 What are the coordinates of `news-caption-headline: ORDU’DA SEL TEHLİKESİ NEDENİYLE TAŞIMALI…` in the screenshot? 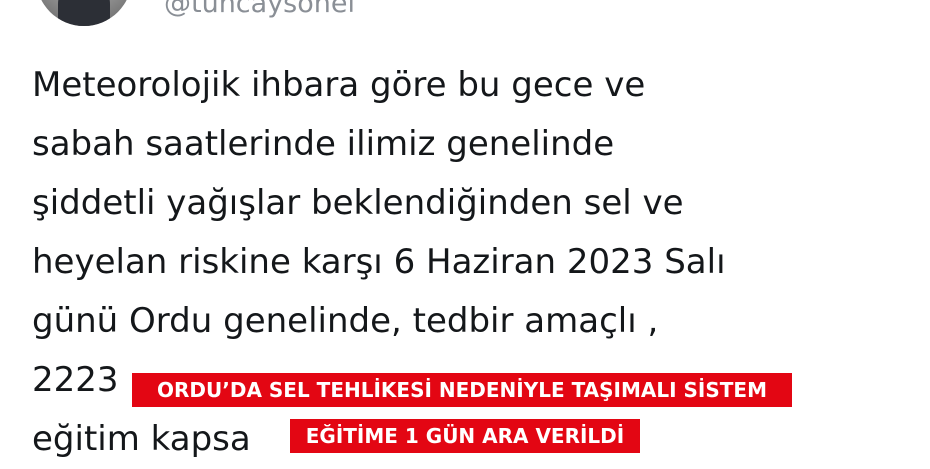 It's located at (462, 390).